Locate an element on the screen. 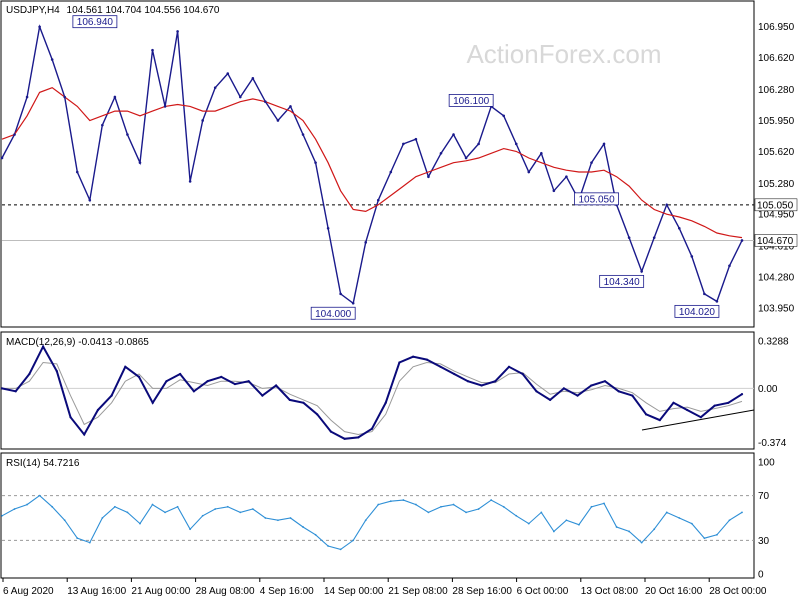 This screenshot has width=800, height=605. level-axis-label-text: 105.050 is located at coordinates (775, 205).